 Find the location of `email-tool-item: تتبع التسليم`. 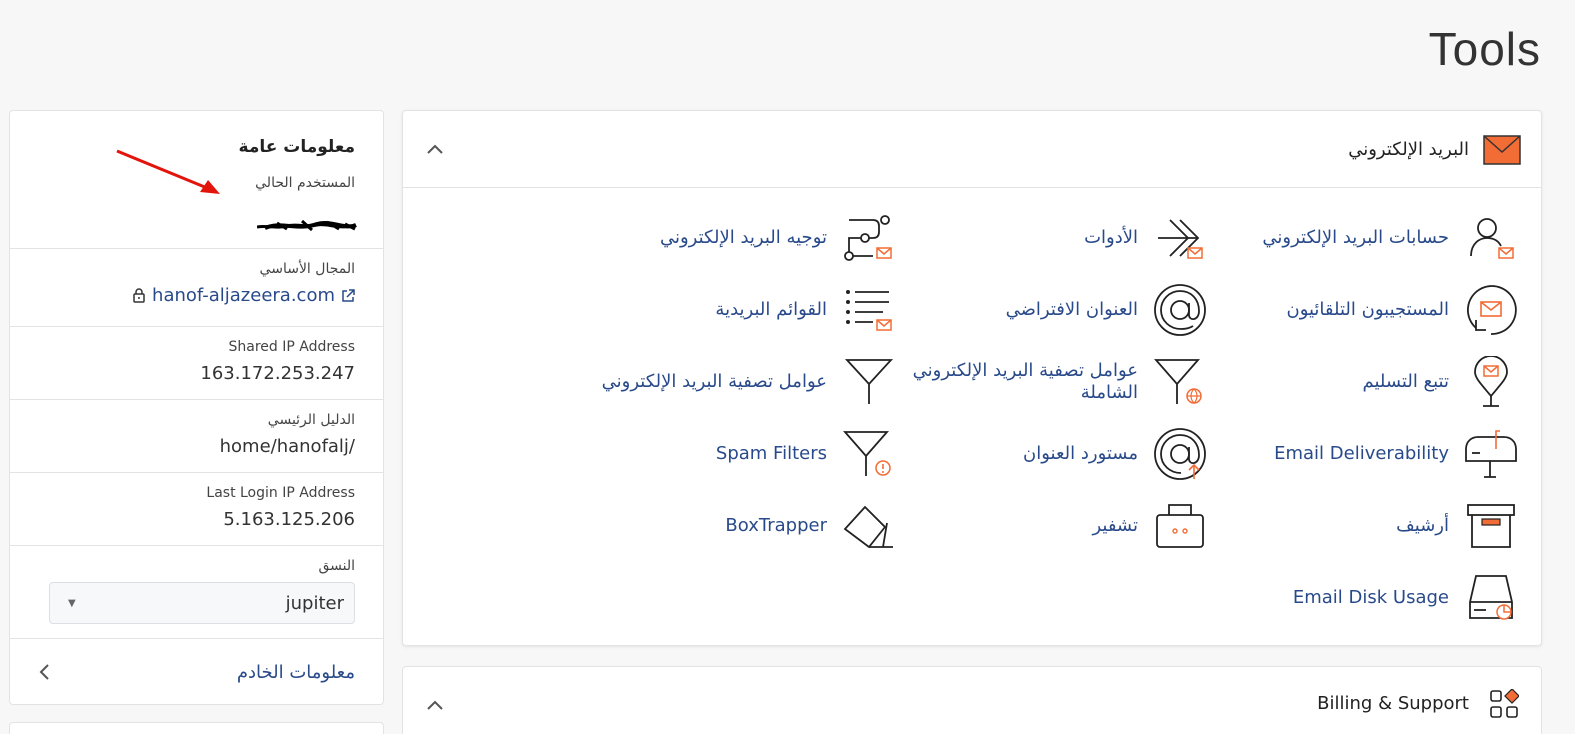

email-tool-item: تتبع التسليم is located at coordinates (1371, 382).